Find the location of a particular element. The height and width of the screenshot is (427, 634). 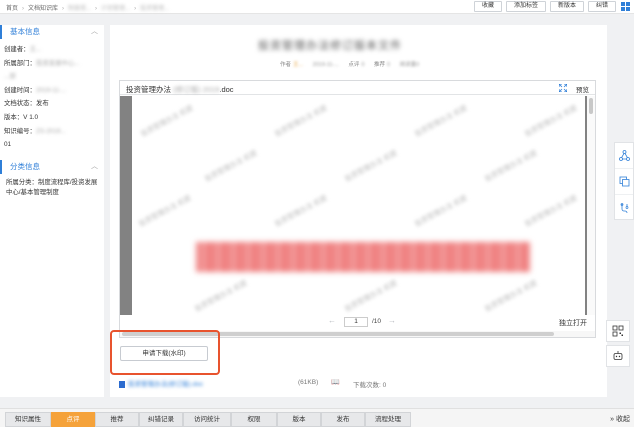

book-icon: 📖 is located at coordinates (335, 382).